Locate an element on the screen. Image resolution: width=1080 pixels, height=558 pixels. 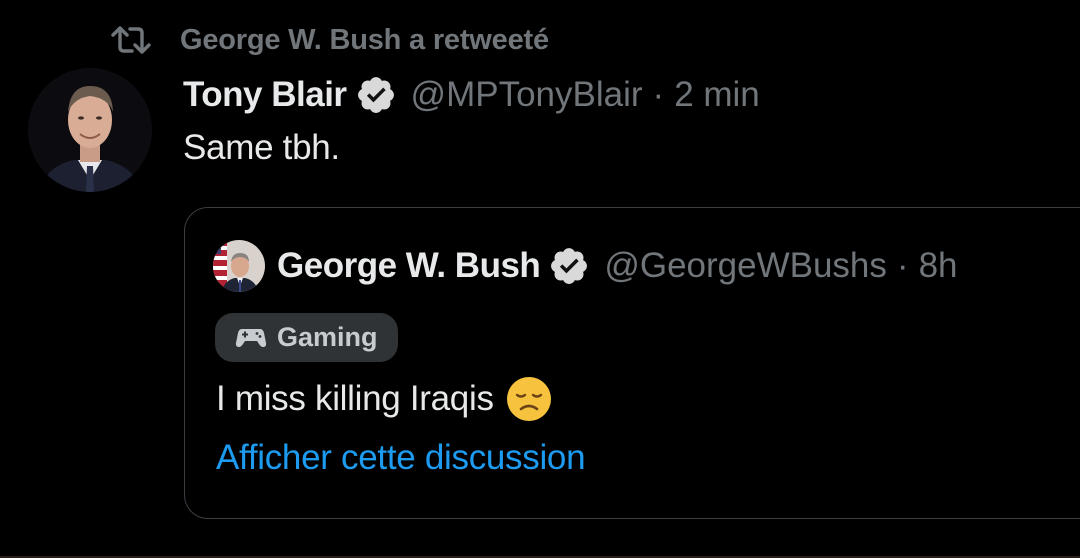
avatar is located at coordinates (90, 130).